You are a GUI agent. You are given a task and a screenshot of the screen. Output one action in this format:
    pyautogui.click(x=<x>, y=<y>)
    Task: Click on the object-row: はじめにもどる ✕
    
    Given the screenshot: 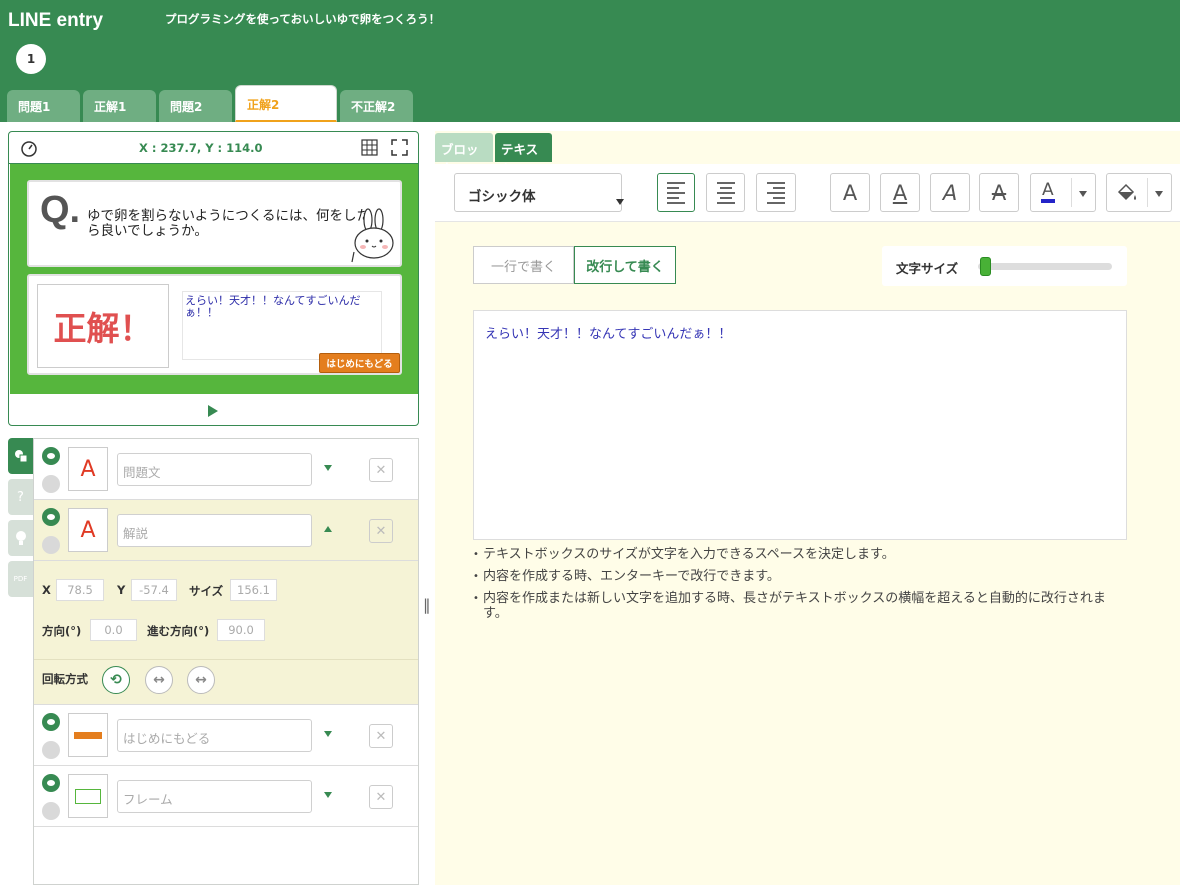 What is the action you would take?
    pyautogui.click(x=226, y=735)
    